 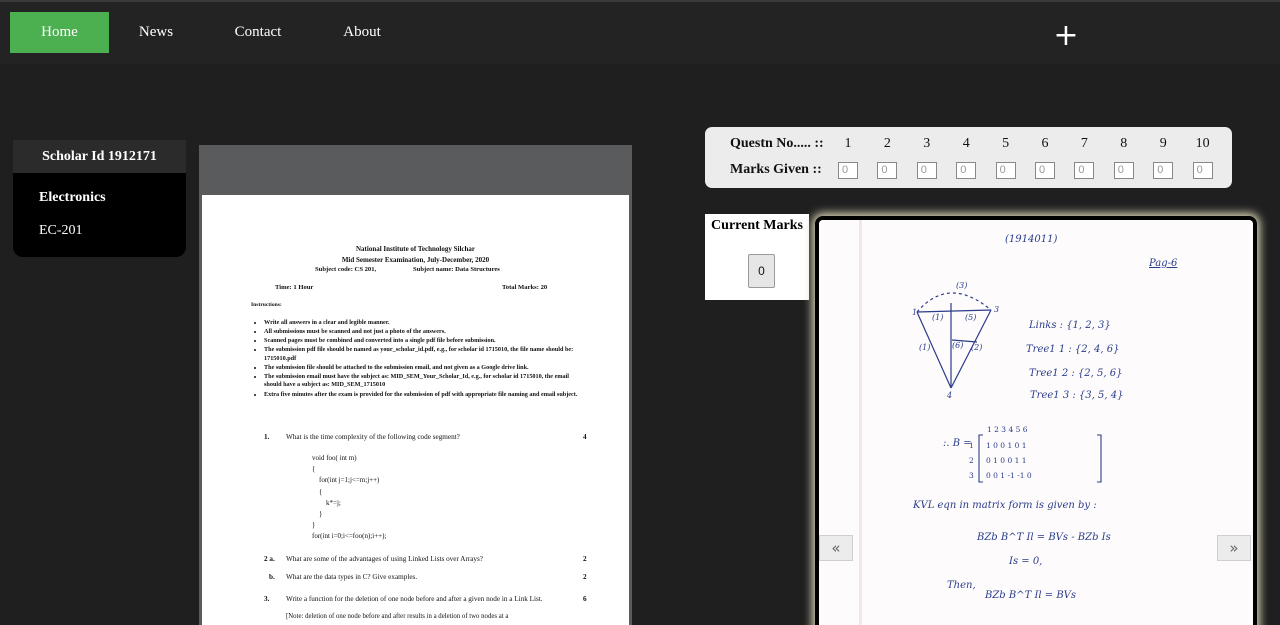 What do you see at coordinates (761, 271) in the screenshot?
I see `current-marks-button: 0` at bounding box center [761, 271].